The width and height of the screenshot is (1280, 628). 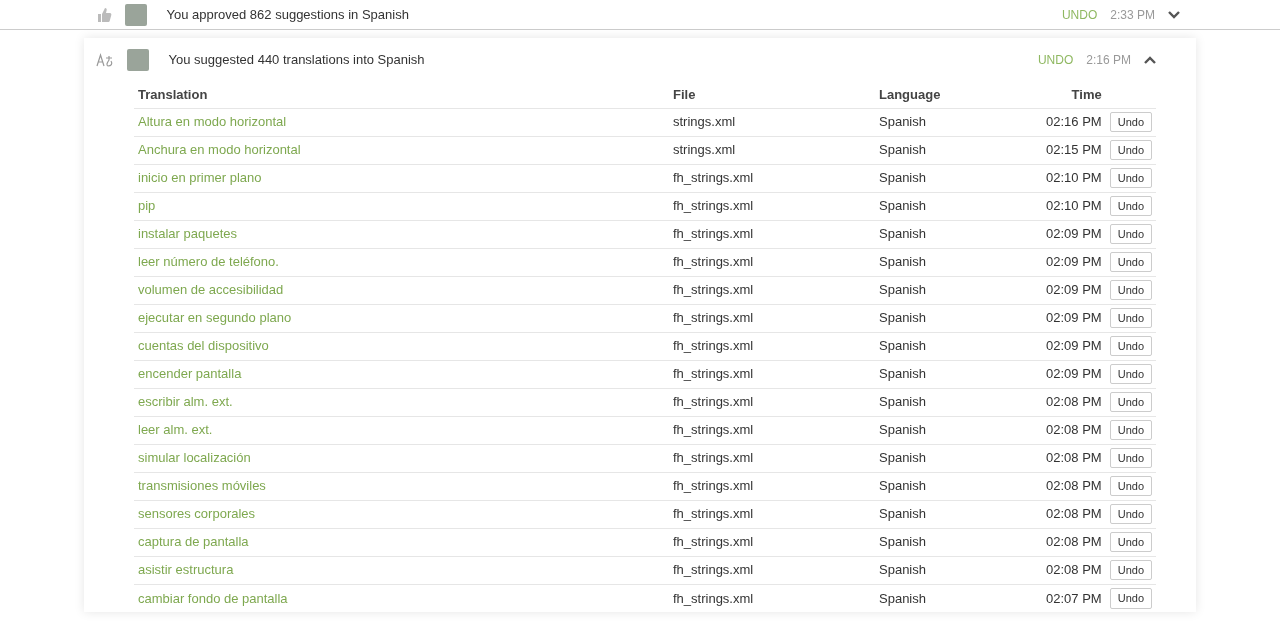 I want to click on column-header: File, so click(x=772, y=95).